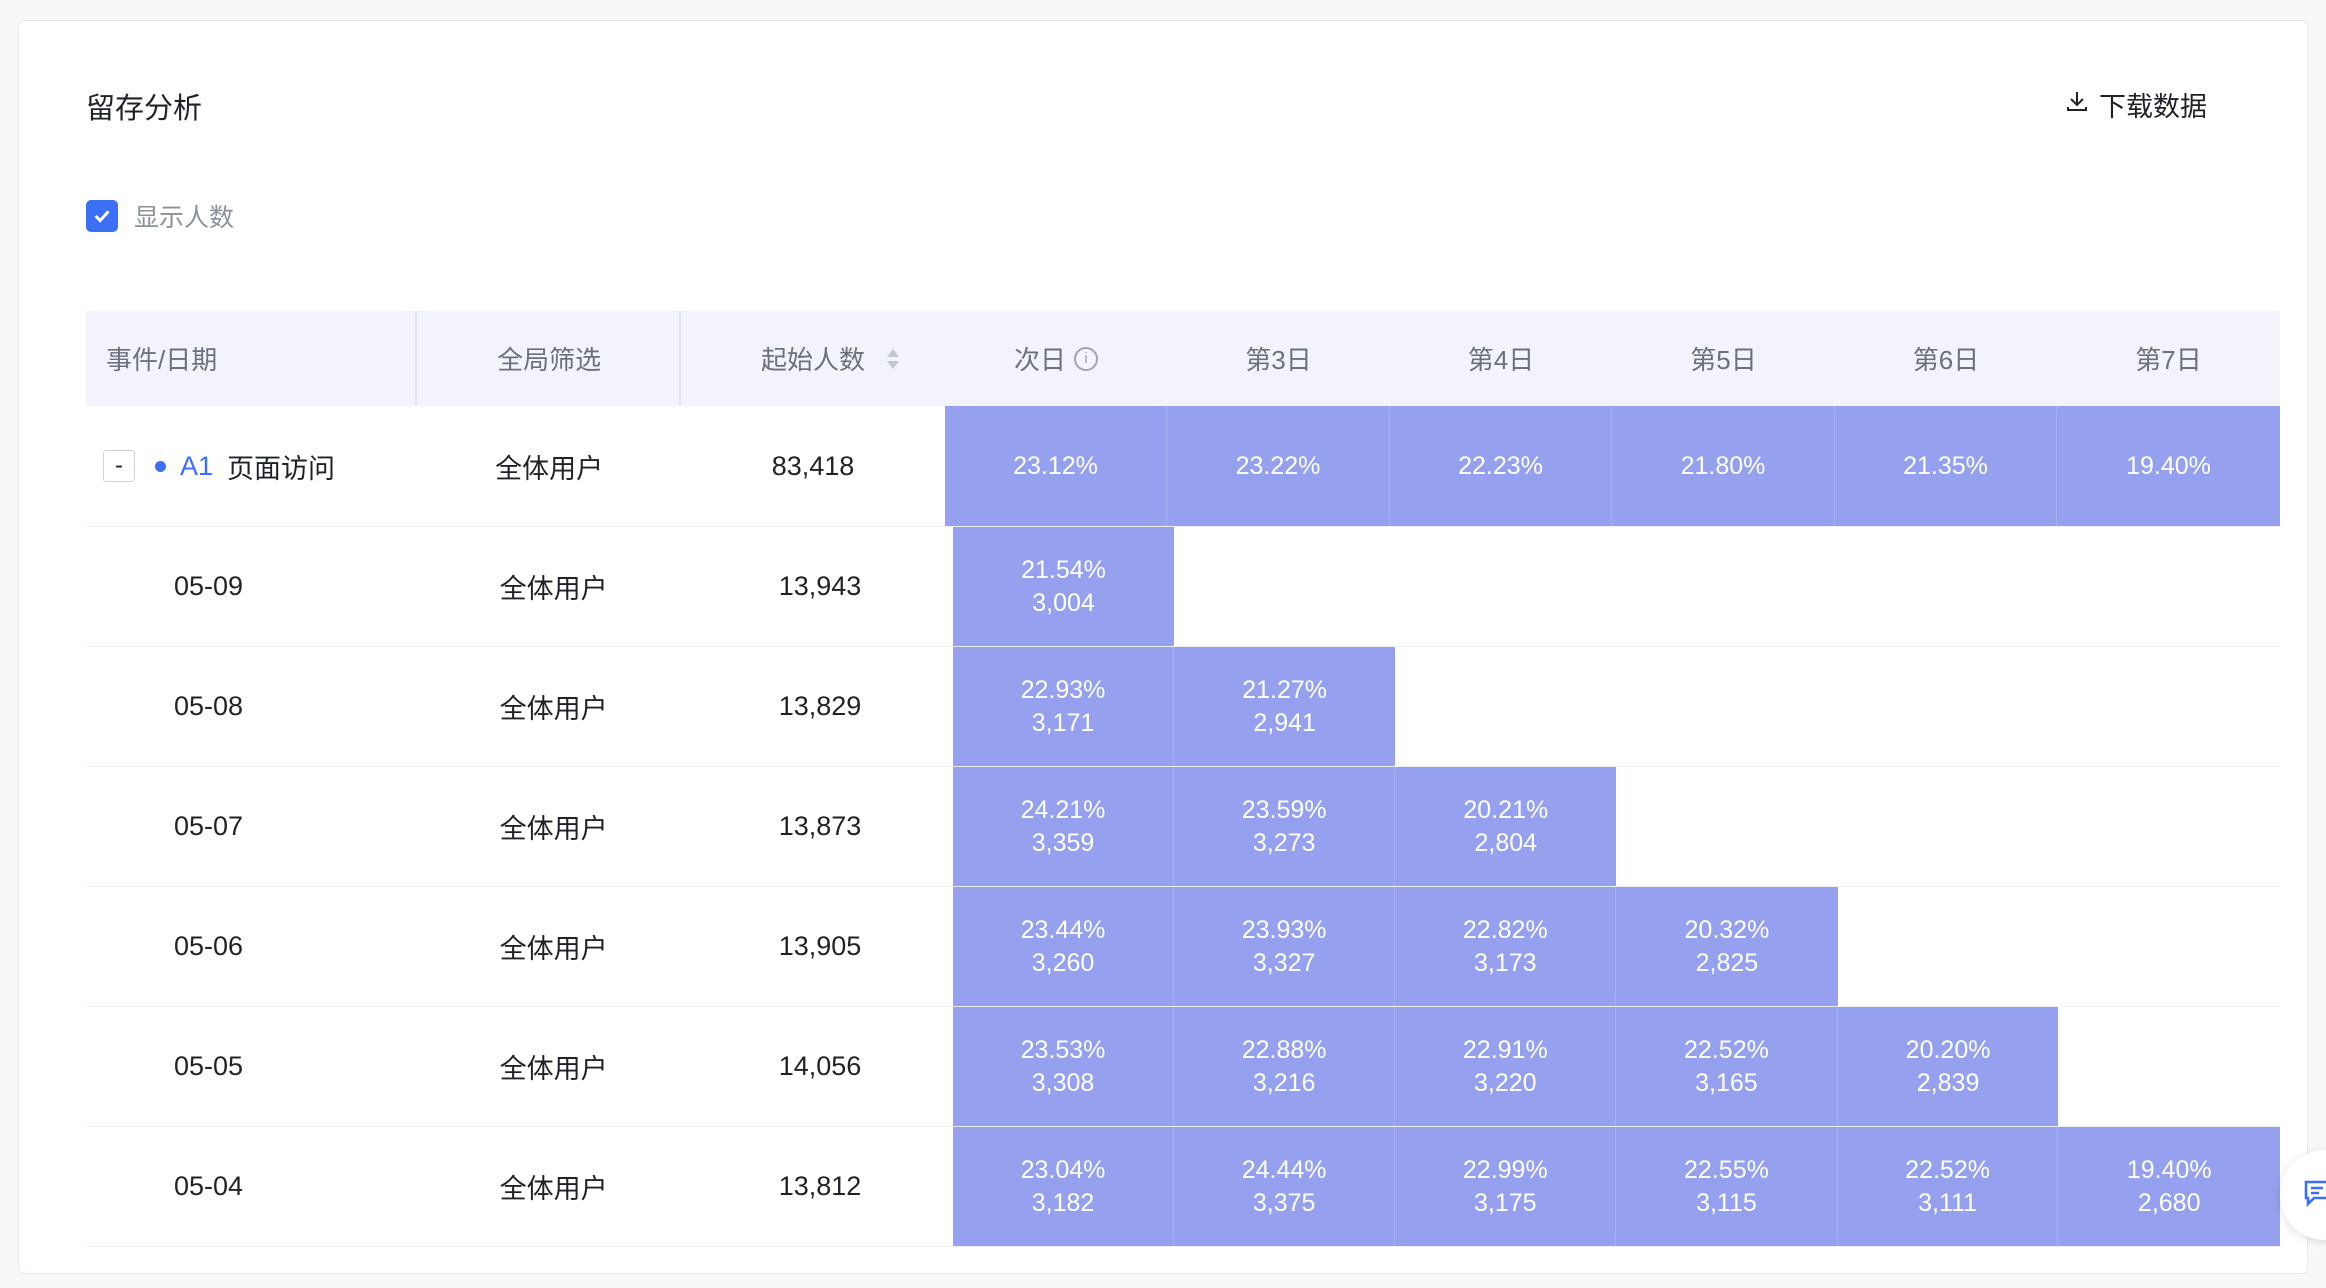  Describe the element at coordinates (1063, 689) in the screenshot. I see `retention-rate: 22.93%` at that location.